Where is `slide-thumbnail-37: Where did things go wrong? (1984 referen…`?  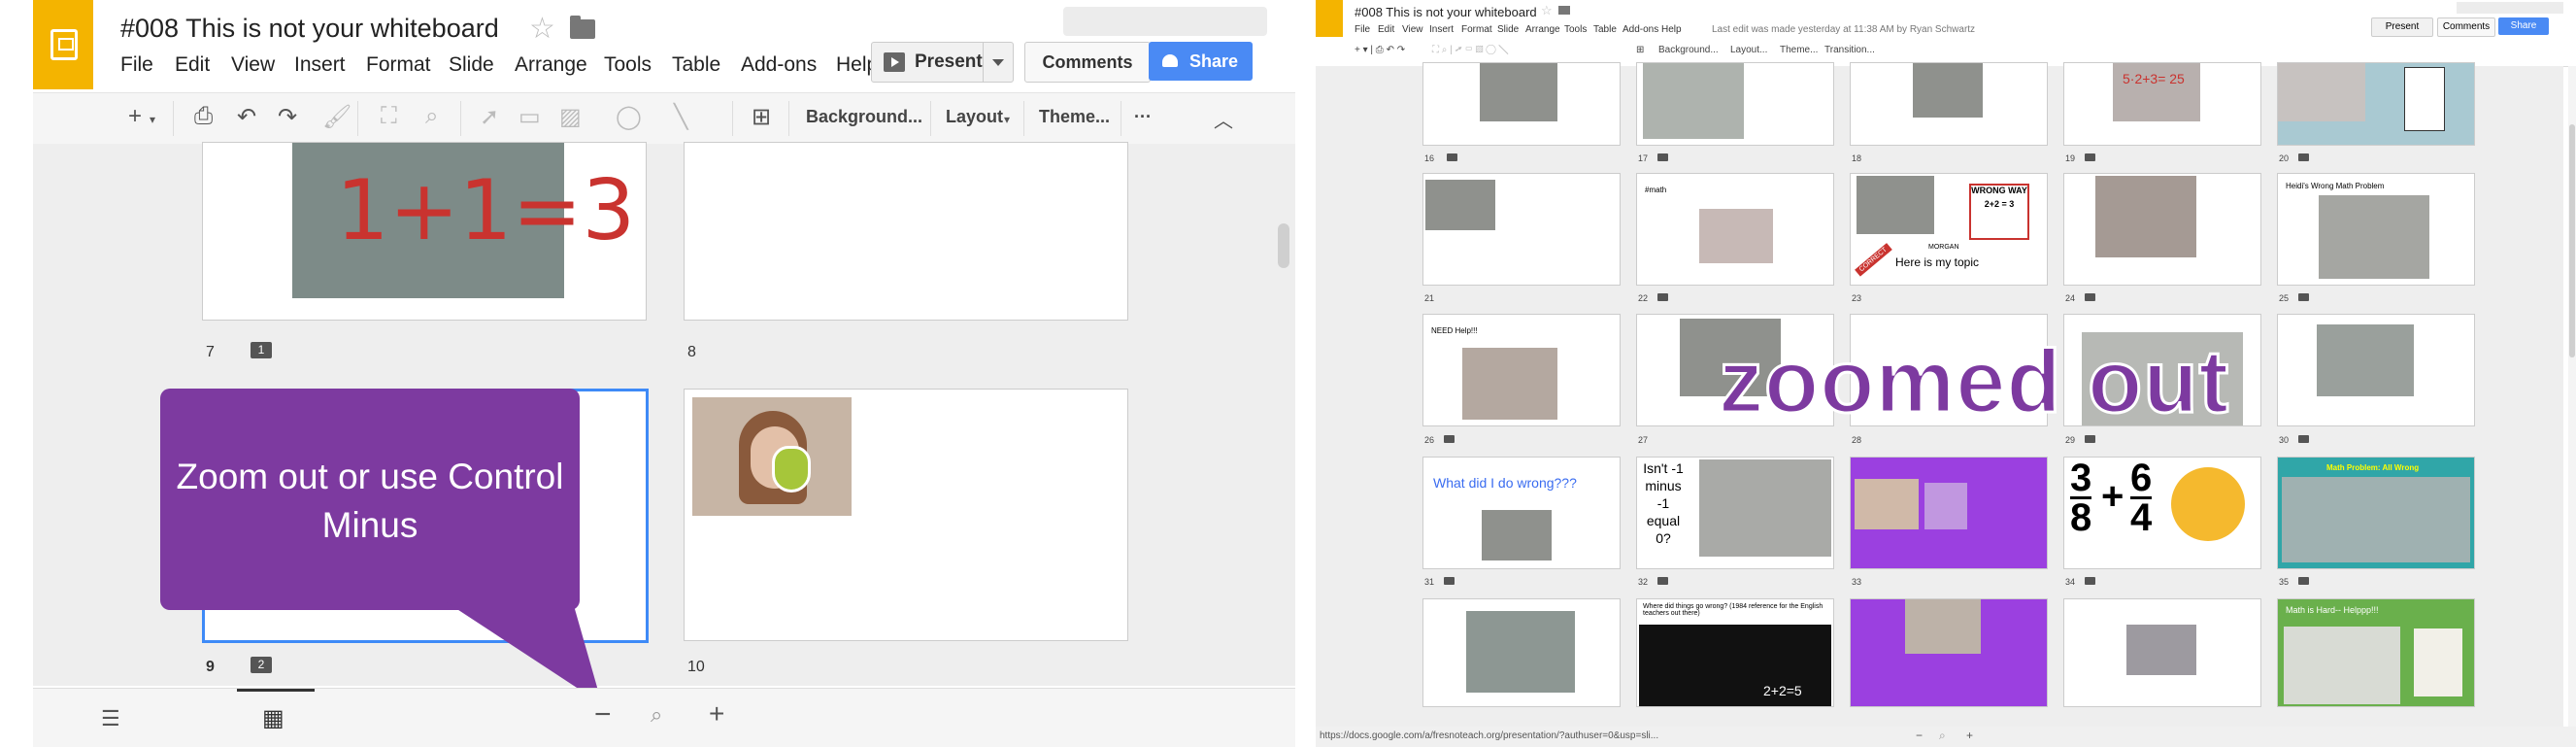
slide-thumbnail-37: Where did things go wrong? (1984 referen… is located at coordinates (1735, 652).